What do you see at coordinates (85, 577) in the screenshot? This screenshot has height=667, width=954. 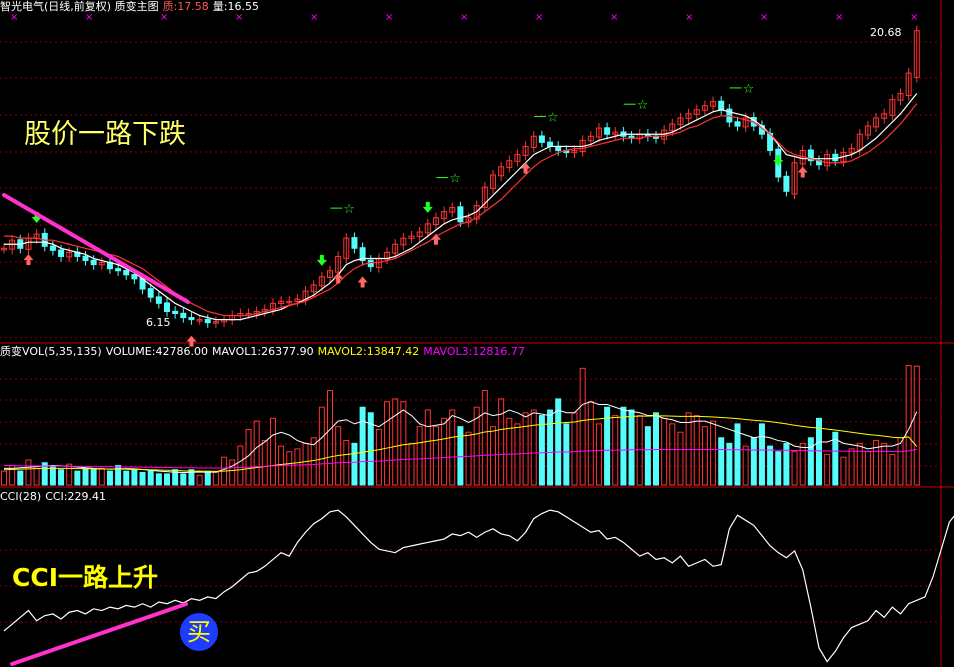 I see `cci-annotation: CCI一路上升` at bounding box center [85, 577].